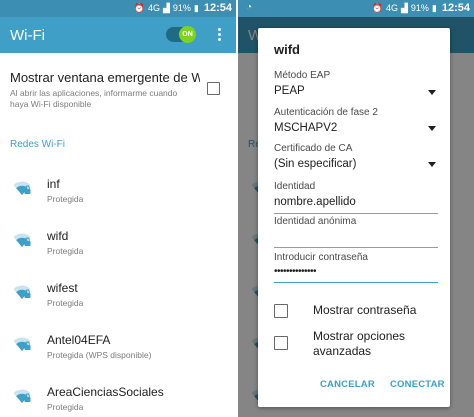 This screenshot has width=474, height=417. Describe the element at coordinates (27, 35) in the screenshot. I see `page-title: Wi-Fi` at that location.